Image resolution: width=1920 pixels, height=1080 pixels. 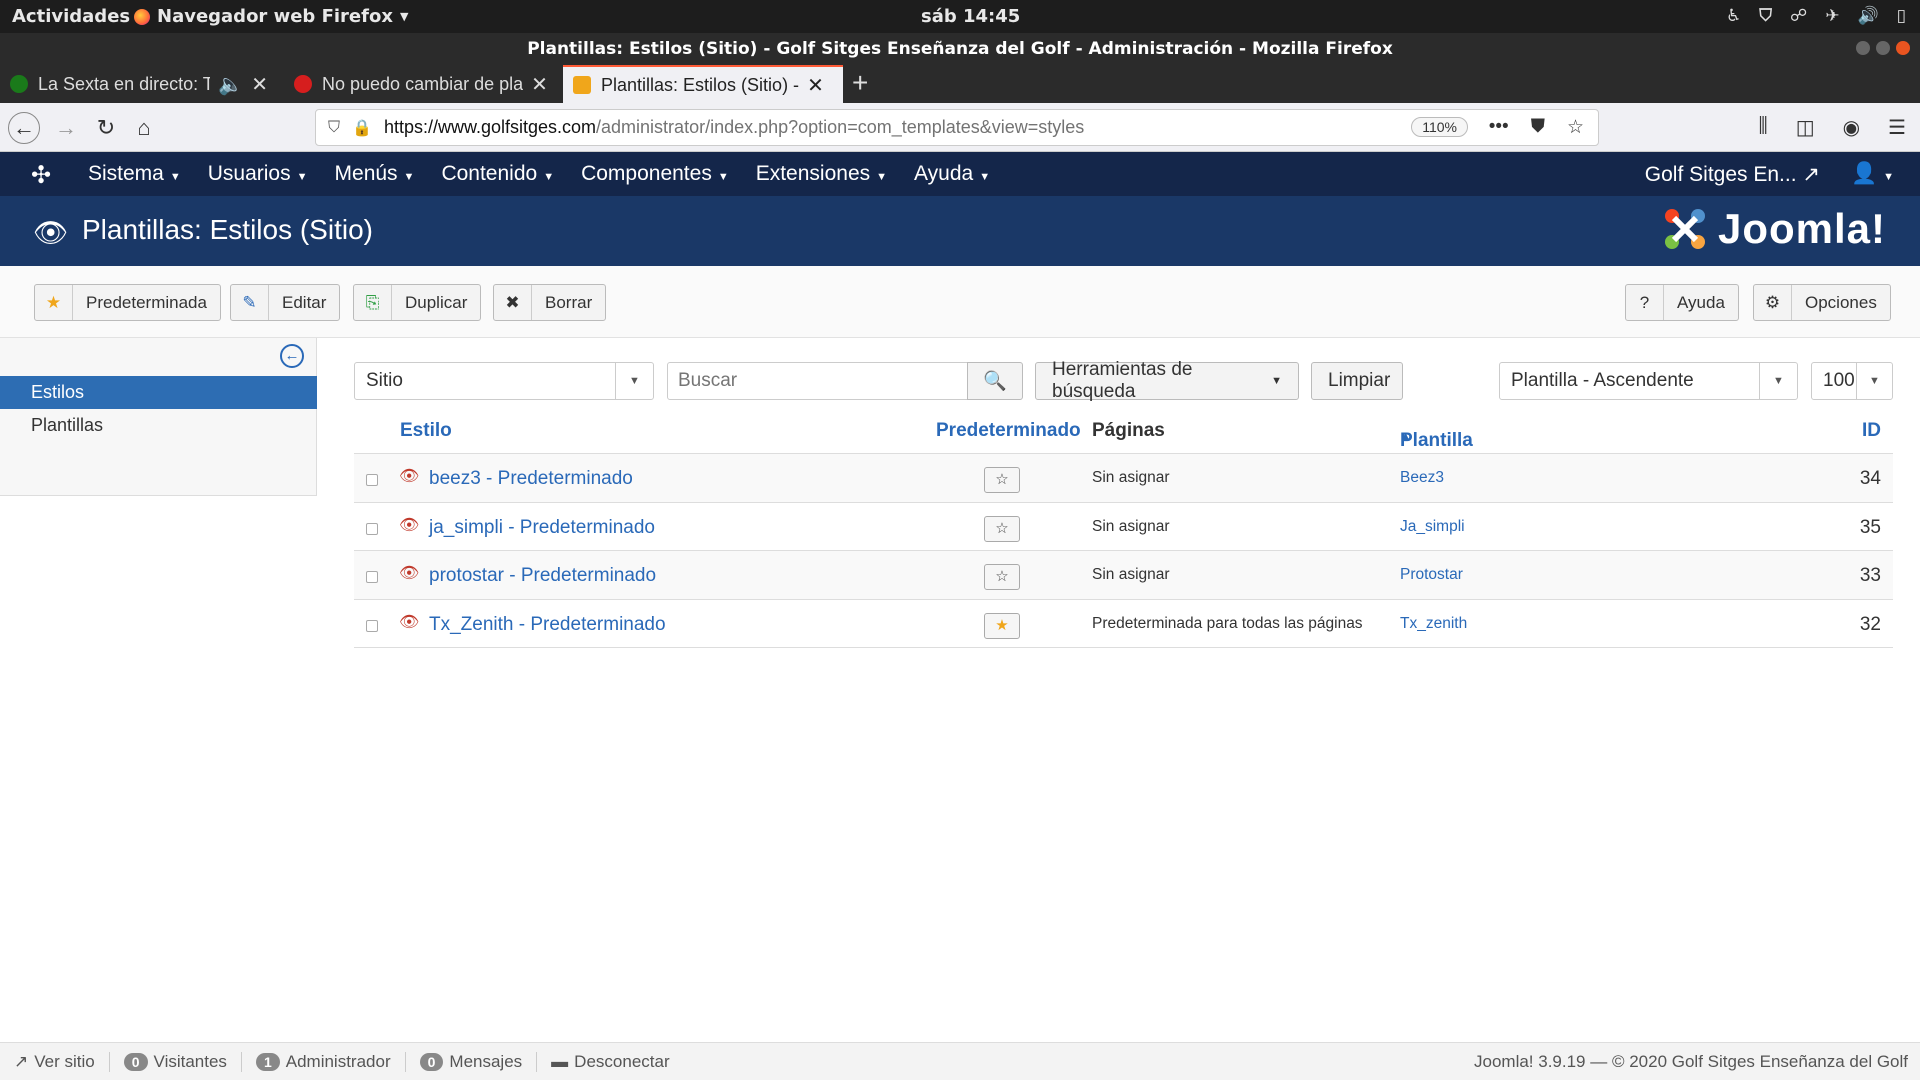 What do you see at coordinates (41, 175) in the screenshot?
I see `joomla-logo-icon: ✣` at bounding box center [41, 175].